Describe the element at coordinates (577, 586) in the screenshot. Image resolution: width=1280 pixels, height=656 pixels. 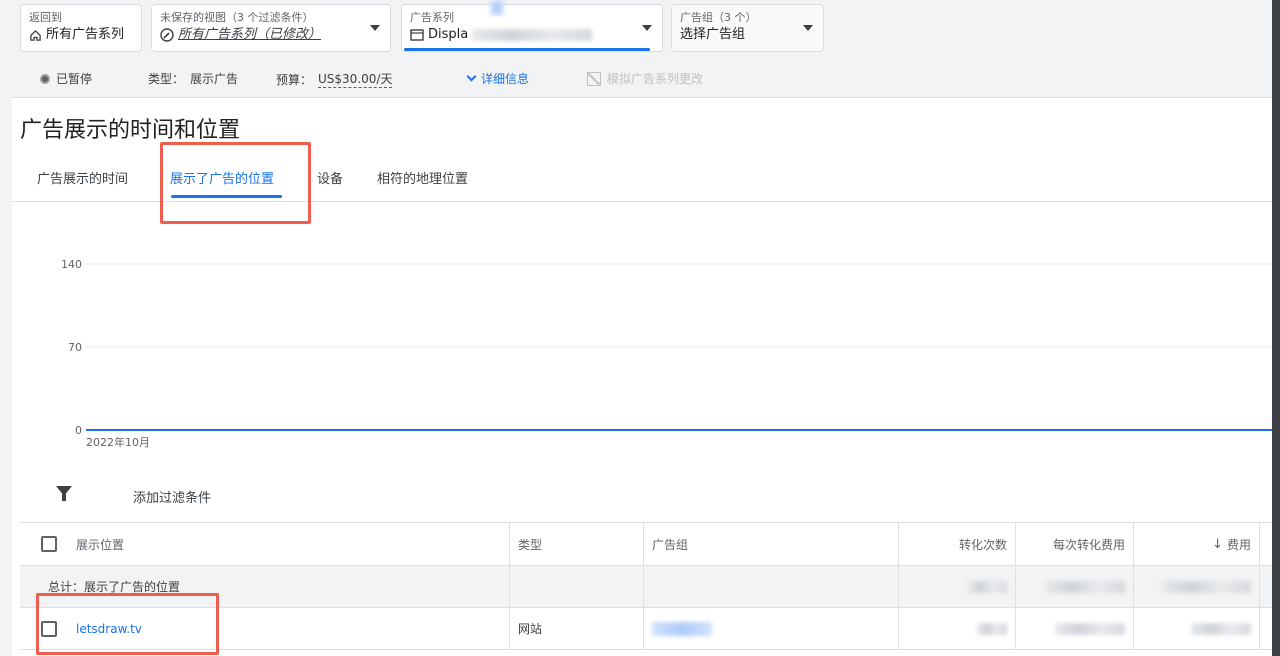
I see `total-type-cell` at that location.